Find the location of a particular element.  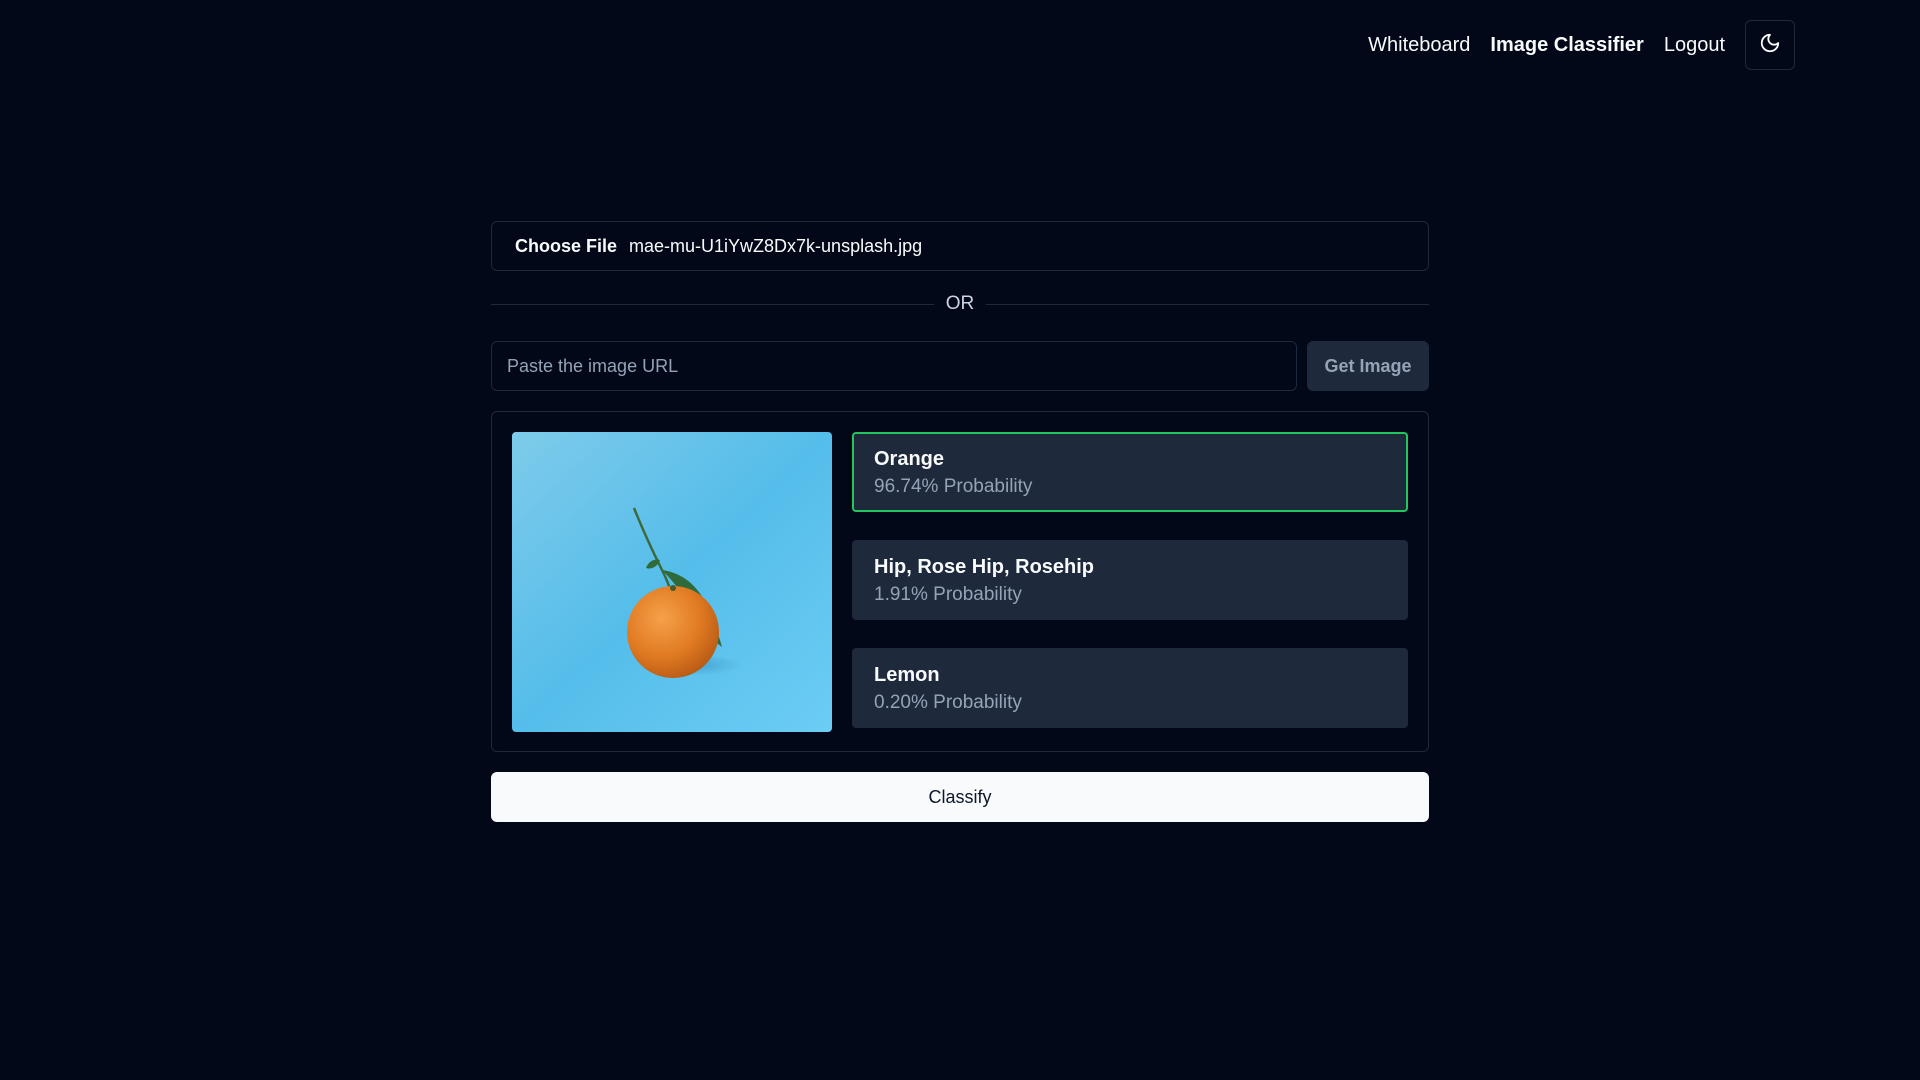

url-row: Get Image is located at coordinates (960, 366).